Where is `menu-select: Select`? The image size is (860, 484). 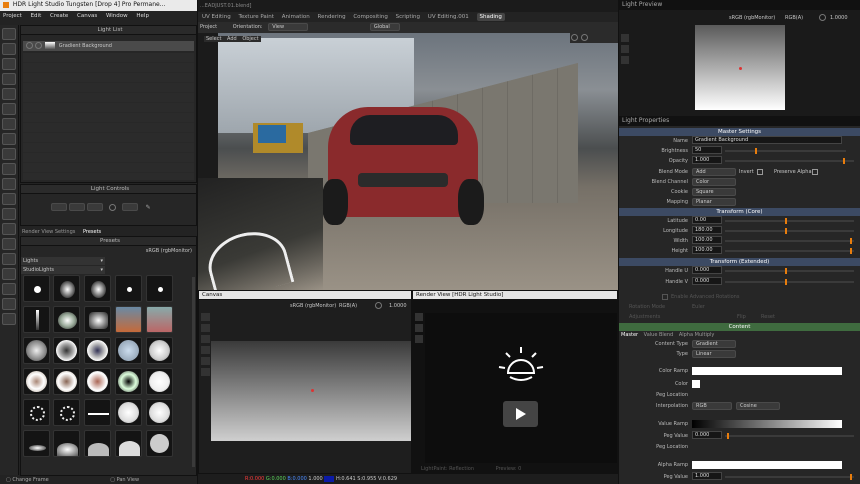 menu-select: Select is located at coordinates (213, 39).